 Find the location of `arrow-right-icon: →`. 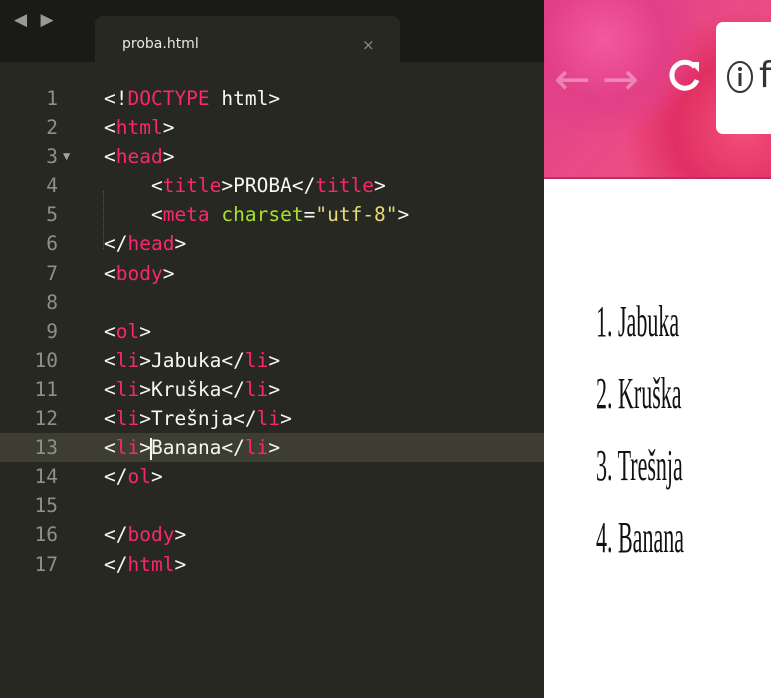

arrow-right-icon: → is located at coordinates (620, 80).